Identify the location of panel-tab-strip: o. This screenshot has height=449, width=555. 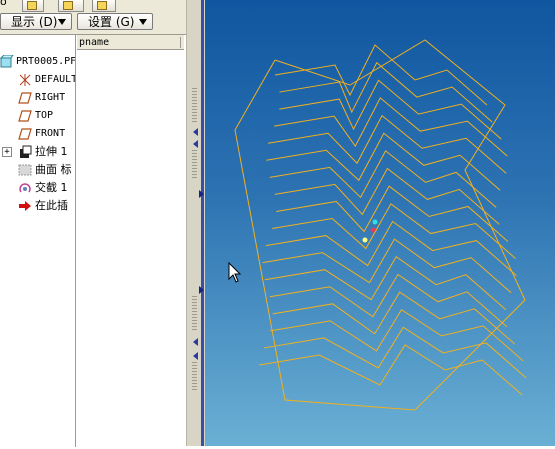
(94, 6).